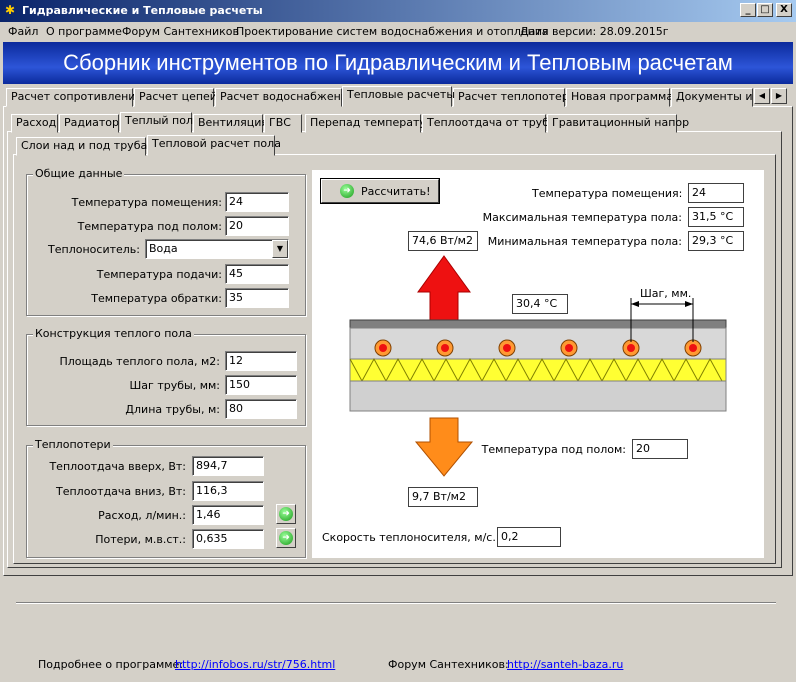 This screenshot has width=796, height=682. Describe the element at coordinates (228, 491) in the screenshot. I see `heat-down-output: 116,3` at that location.